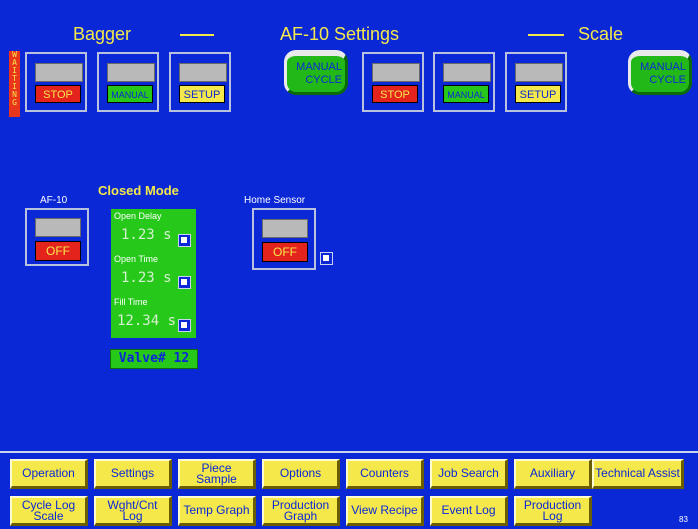 Image resolution: width=698 pixels, height=529 pixels. What do you see at coordinates (275, 200) in the screenshot?
I see `home-sensor-label: Home Sensor` at bounding box center [275, 200].